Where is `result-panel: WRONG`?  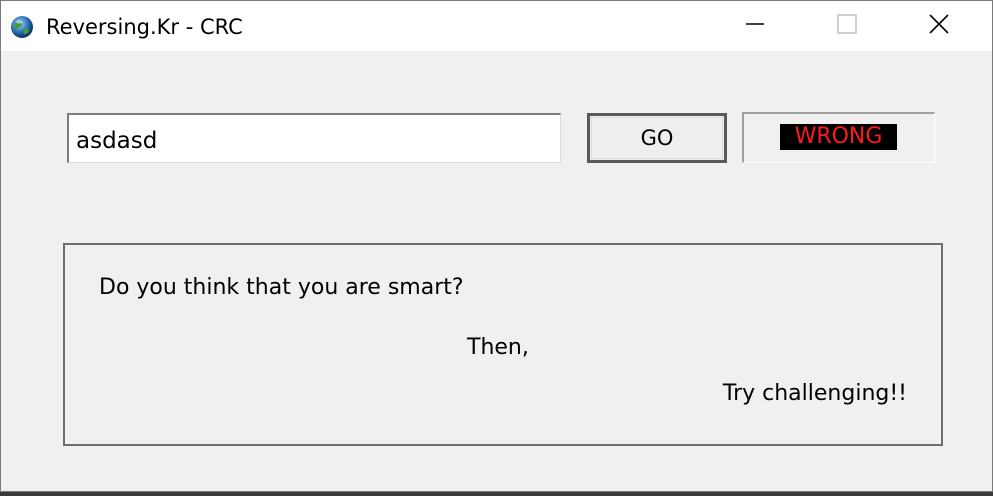 result-panel: WRONG is located at coordinates (838, 137).